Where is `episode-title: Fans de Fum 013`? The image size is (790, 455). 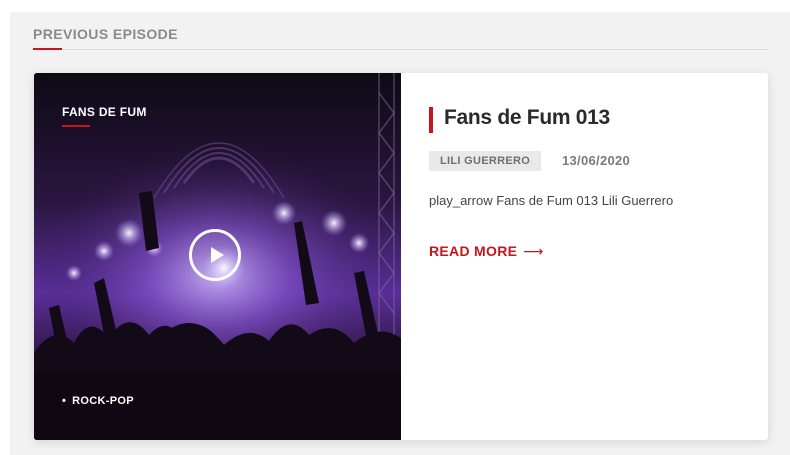 episode-title: Fans de Fum 013 is located at coordinates (527, 118).